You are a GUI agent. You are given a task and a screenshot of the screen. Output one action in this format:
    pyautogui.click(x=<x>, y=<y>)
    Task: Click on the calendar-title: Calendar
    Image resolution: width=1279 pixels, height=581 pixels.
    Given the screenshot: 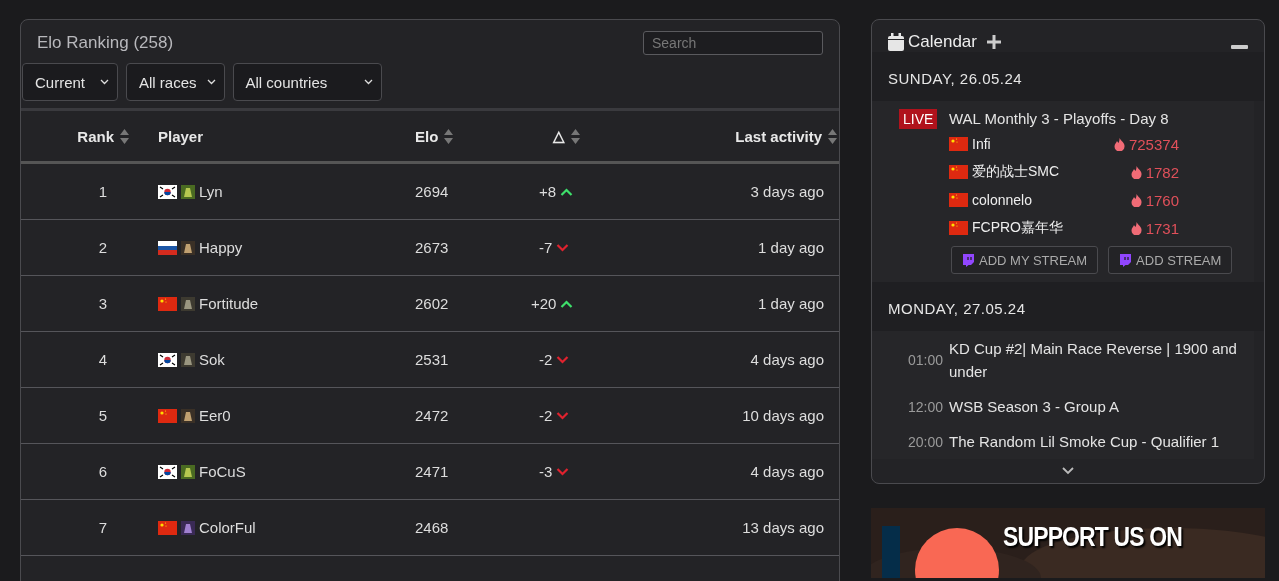 What is the action you would take?
    pyautogui.click(x=942, y=42)
    